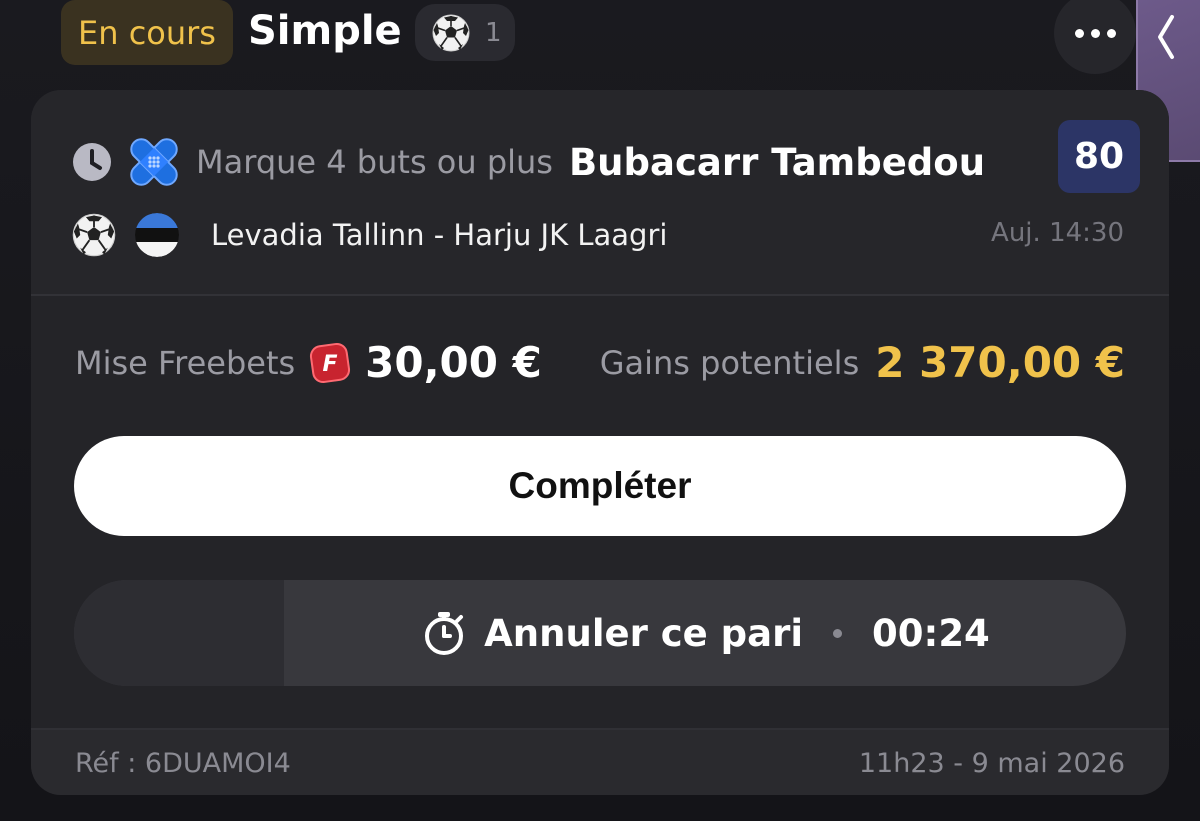 The width and height of the screenshot is (1200, 821). Describe the element at coordinates (1166, 37) in the screenshot. I see `chevron-left-icon` at that location.